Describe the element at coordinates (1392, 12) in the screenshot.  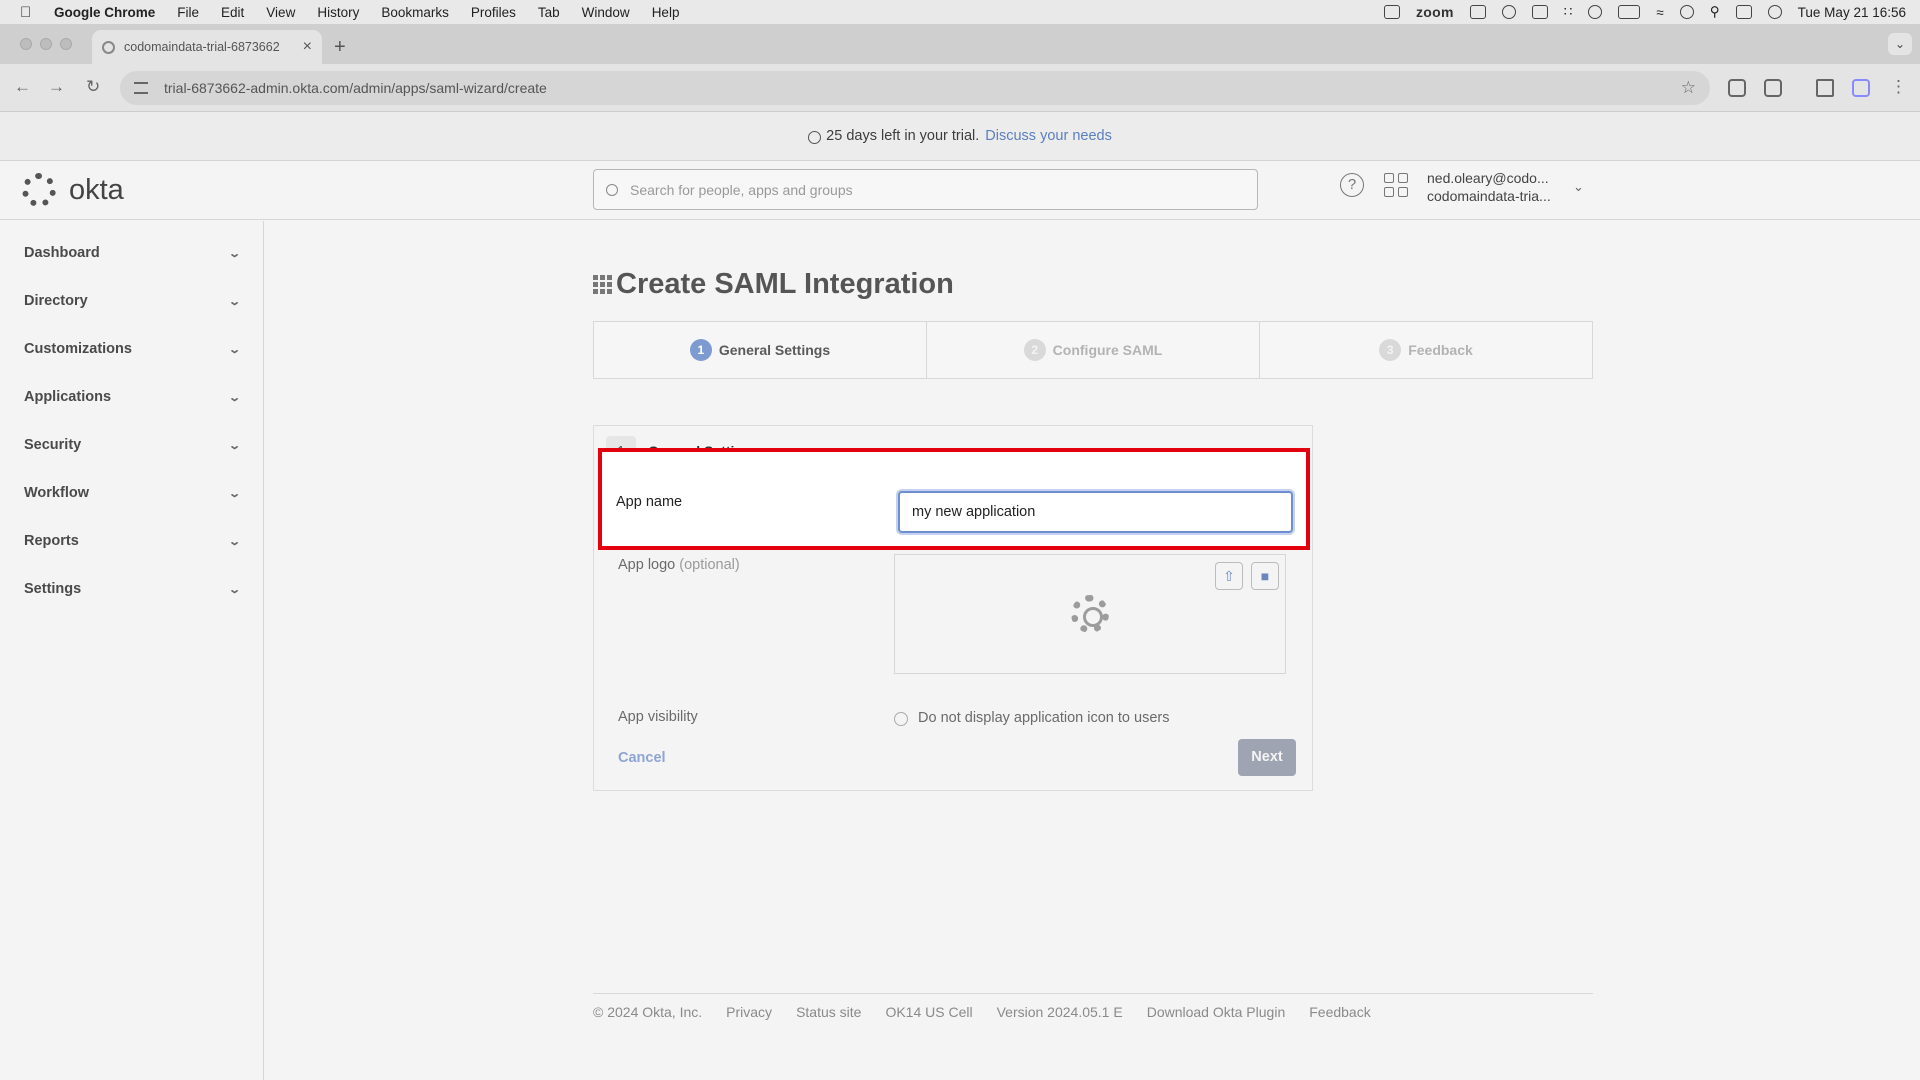
I see `notion-icon` at that location.